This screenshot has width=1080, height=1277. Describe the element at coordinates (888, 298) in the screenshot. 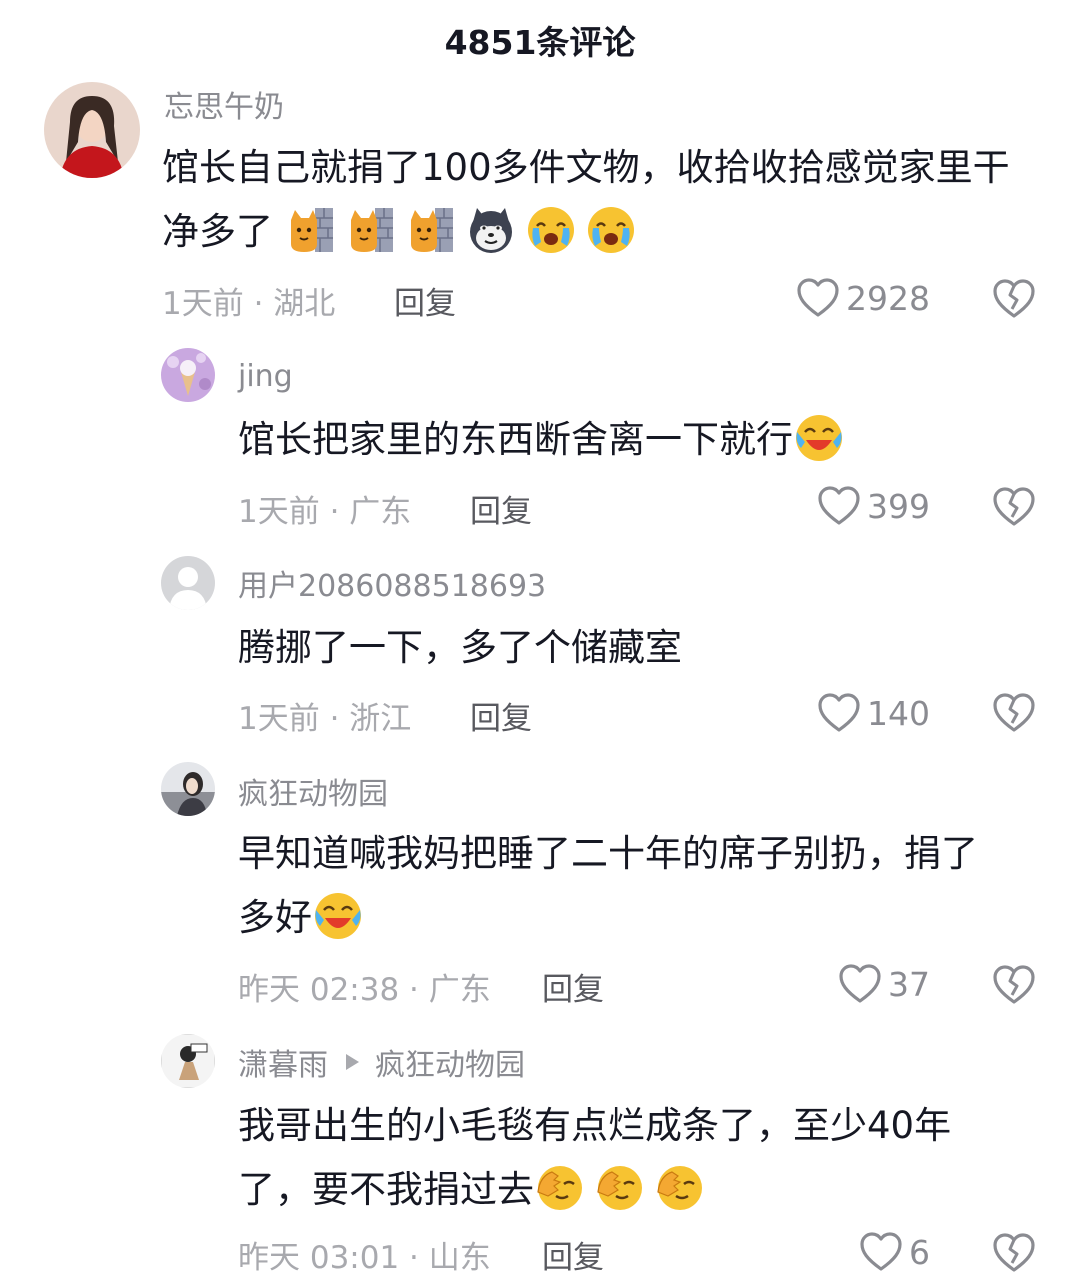

I see `like-count: 2928` at that location.